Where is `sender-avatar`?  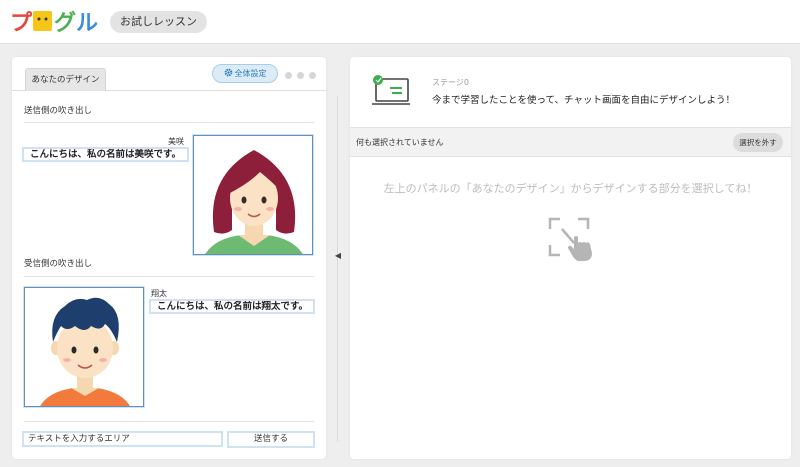 sender-avatar is located at coordinates (253, 195).